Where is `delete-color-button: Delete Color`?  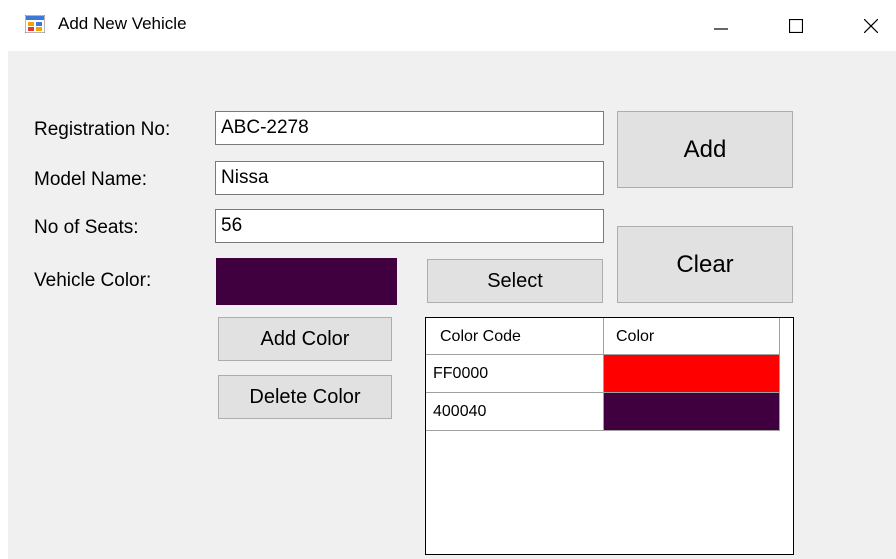 delete-color-button: Delete Color is located at coordinates (305, 397).